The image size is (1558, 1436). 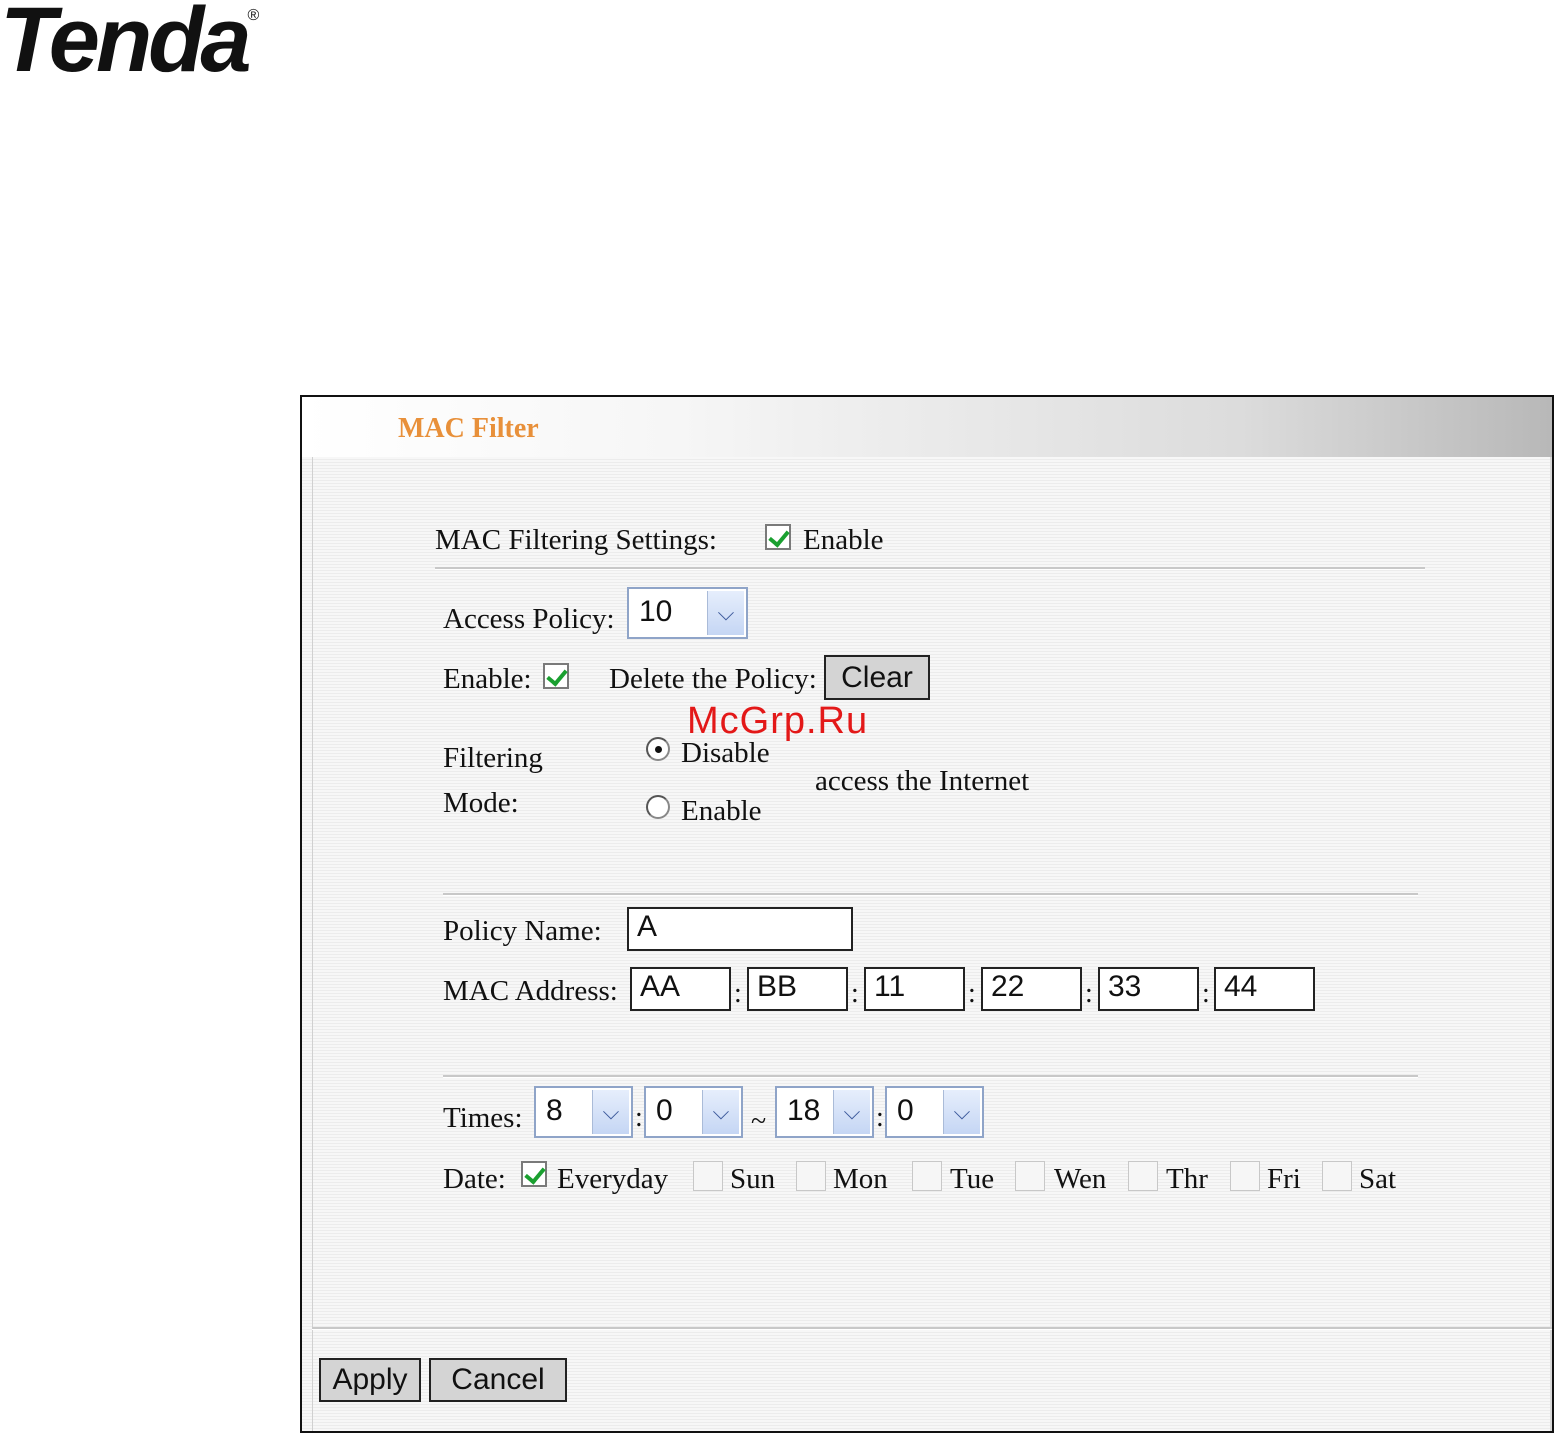 I want to click on mac-filtering-enable-label: Enable, so click(x=843, y=540).